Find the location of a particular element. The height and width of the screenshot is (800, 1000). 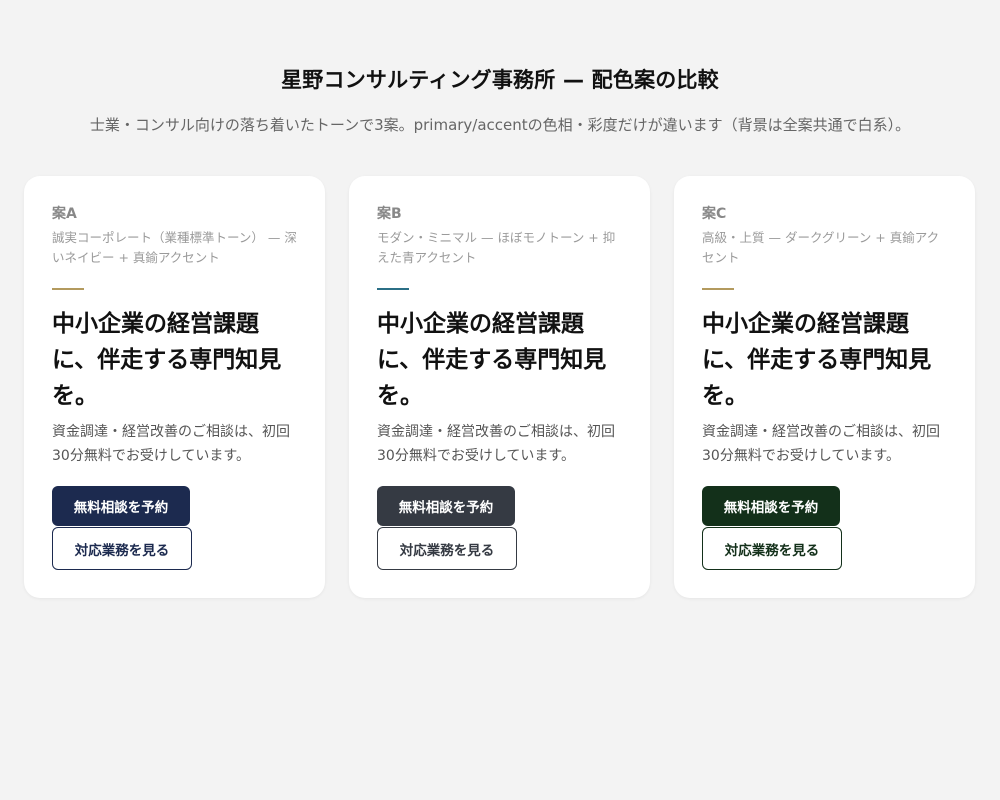

card-description: 高級・上質 — ダークグリーン + 真鍮アクセント is located at coordinates (821, 247).